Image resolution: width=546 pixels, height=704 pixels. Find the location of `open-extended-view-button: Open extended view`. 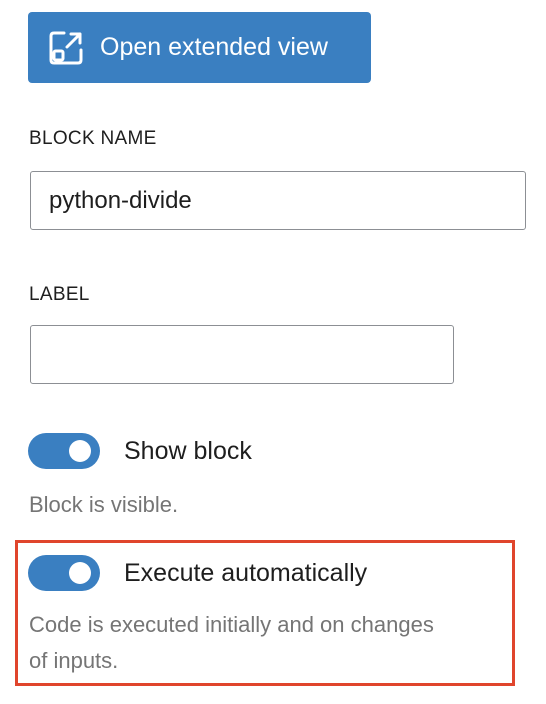

open-extended-view-button: Open extended view is located at coordinates (199, 47).